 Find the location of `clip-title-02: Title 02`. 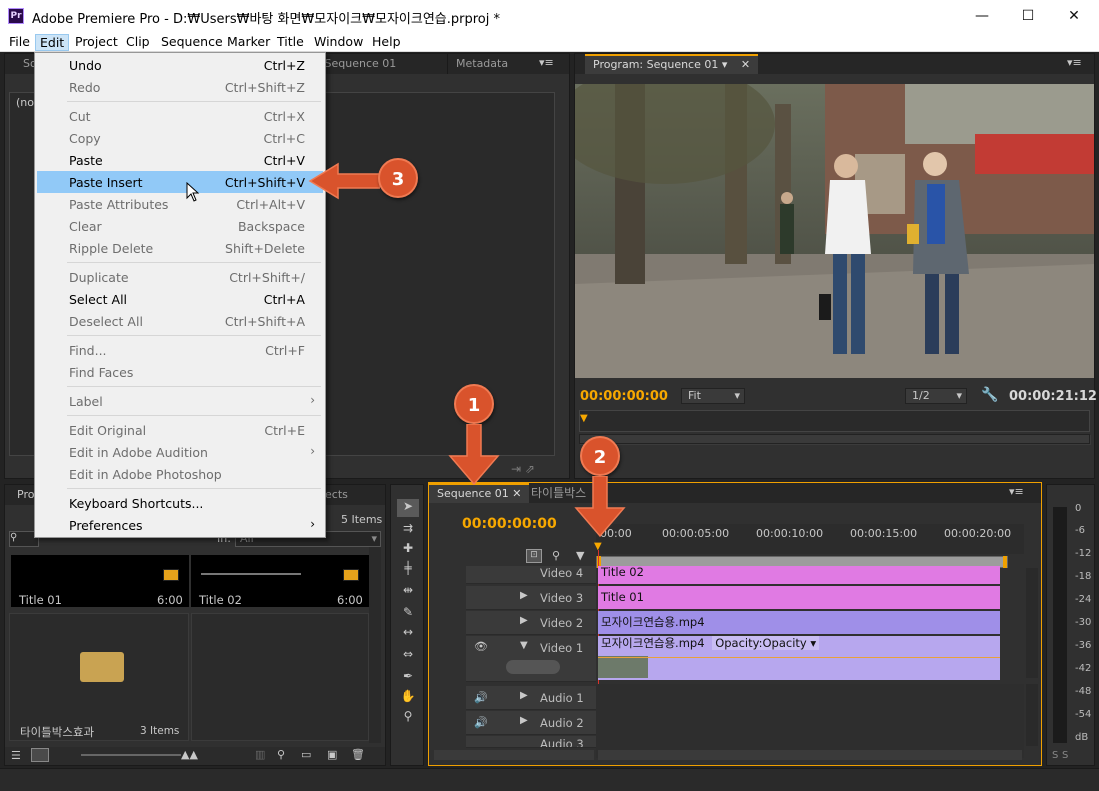

clip-title-02: Title 02 is located at coordinates (799, 575).